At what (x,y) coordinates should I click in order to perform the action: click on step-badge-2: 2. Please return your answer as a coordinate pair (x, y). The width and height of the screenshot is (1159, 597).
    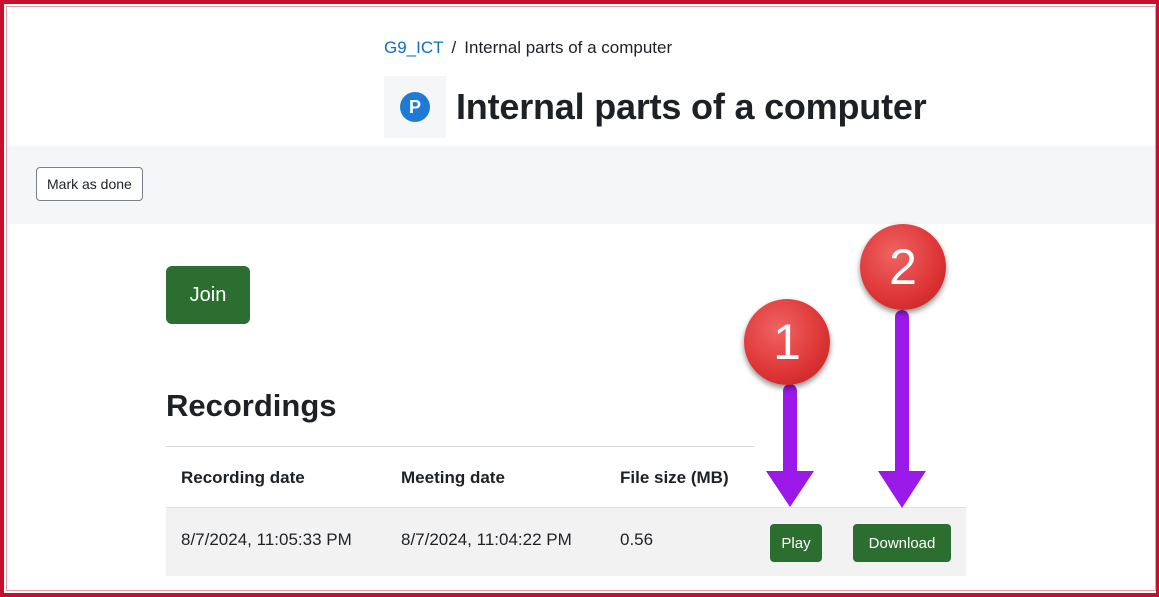
    Looking at the image, I should click on (903, 267).